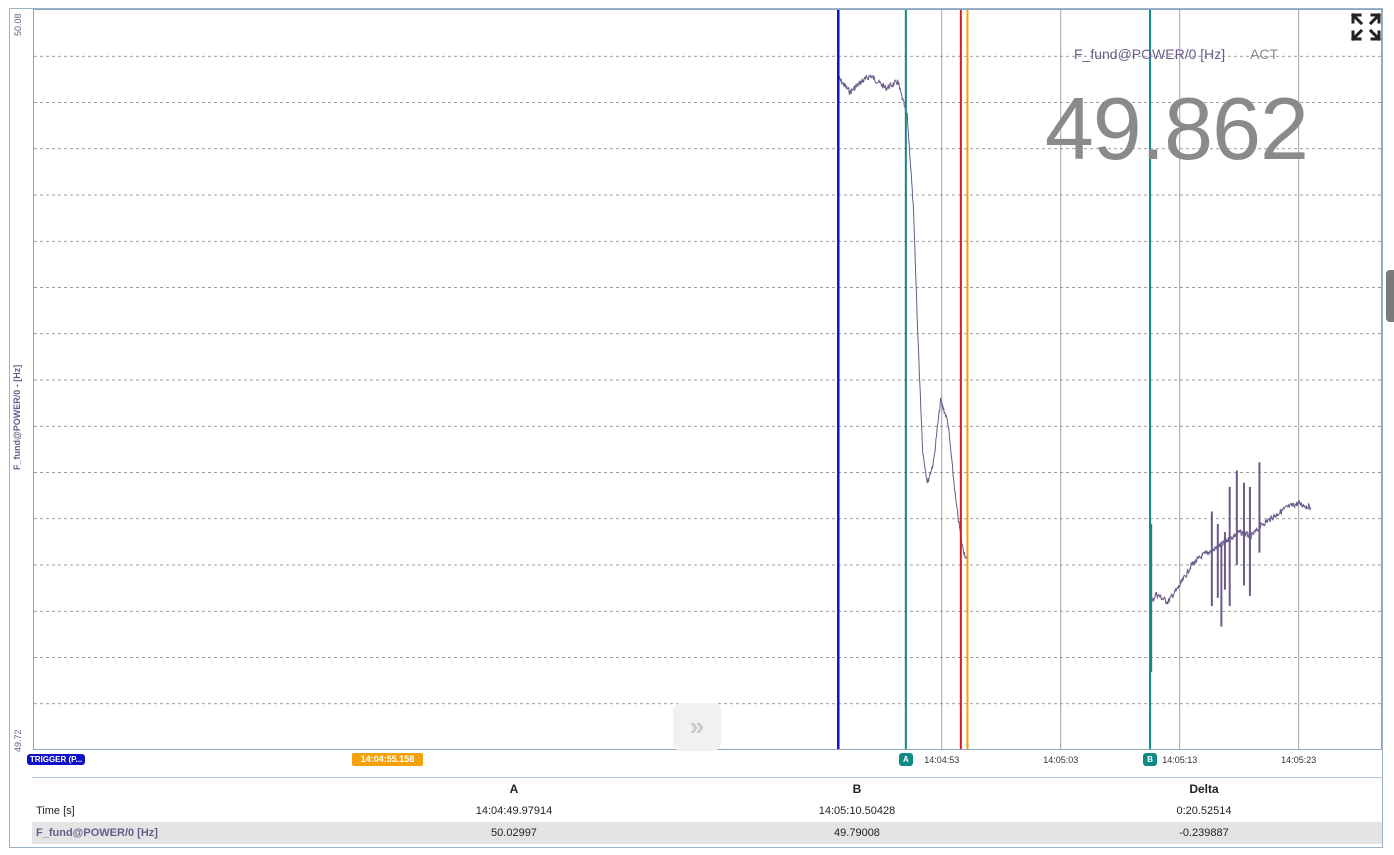  What do you see at coordinates (387, 759) in the screenshot?
I see `current-time-marker: 14:04:55.158` at bounding box center [387, 759].